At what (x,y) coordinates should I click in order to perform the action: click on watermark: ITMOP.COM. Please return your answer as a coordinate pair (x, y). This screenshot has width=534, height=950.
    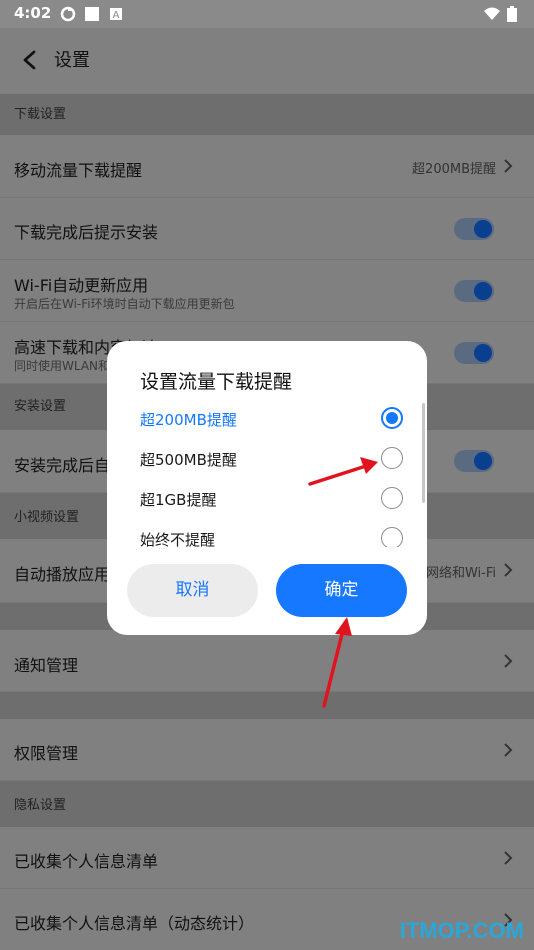
    Looking at the image, I should click on (461, 930).